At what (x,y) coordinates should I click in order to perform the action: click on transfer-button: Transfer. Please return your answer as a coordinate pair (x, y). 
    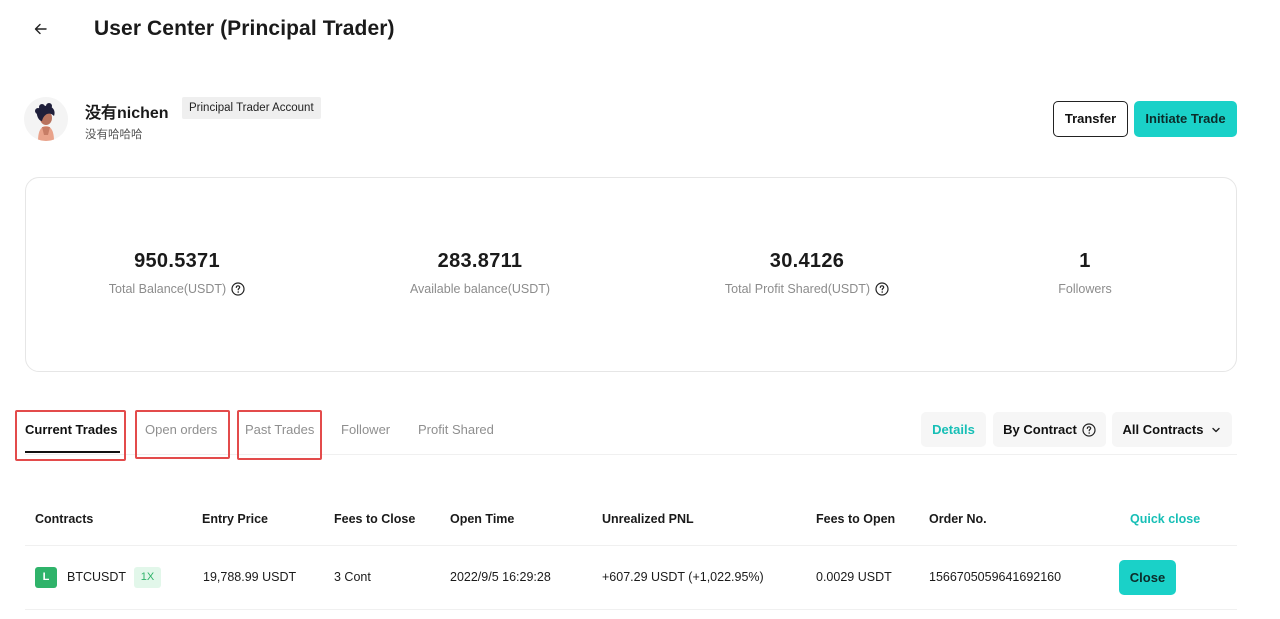
    Looking at the image, I should click on (1090, 119).